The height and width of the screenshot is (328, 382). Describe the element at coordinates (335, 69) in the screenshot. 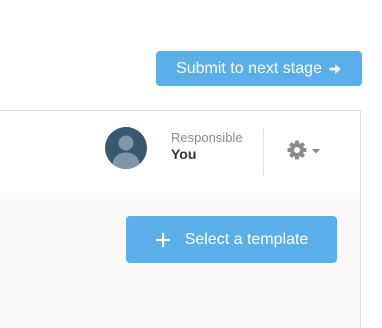

I see `arrow-right-icon` at that location.